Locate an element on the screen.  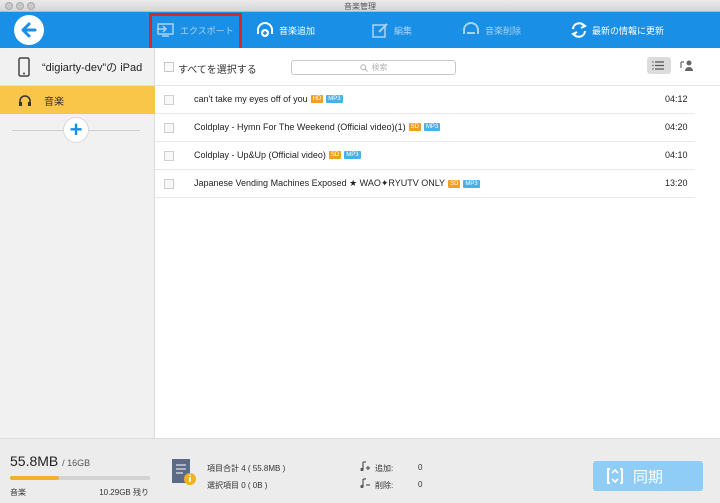
refresh-icon is located at coordinates (579, 30).